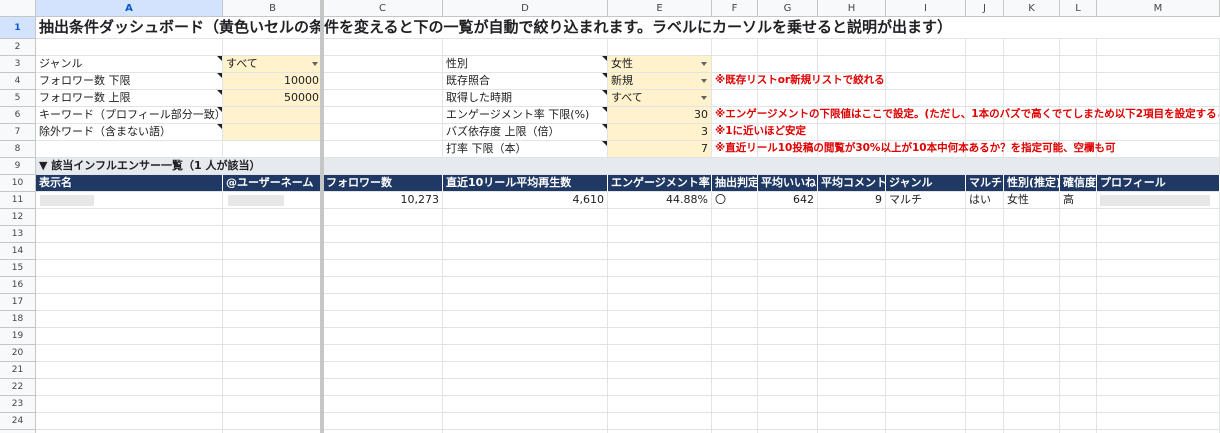 The width and height of the screenshot is (1220, 433). I want to click on table-header-7: 平均いいね, so click(788, 183).